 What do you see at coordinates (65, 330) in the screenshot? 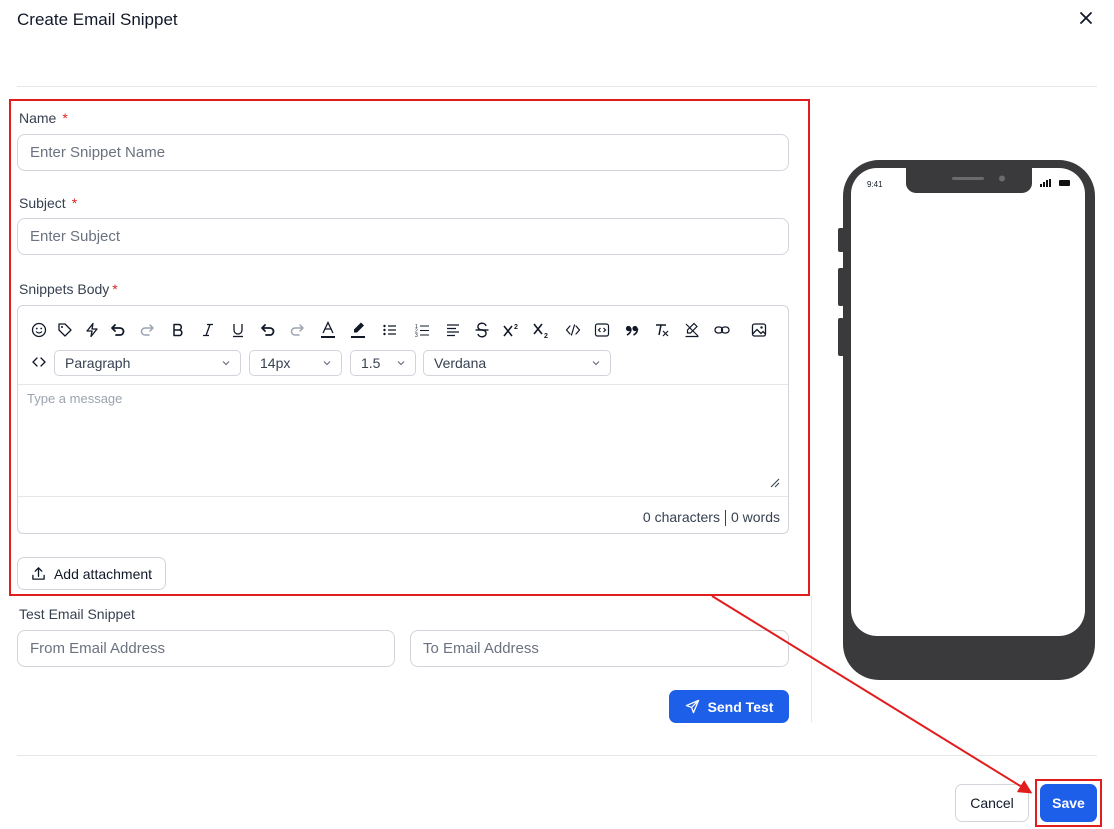
I see `tag-icon` at bounding box center [65, 330].